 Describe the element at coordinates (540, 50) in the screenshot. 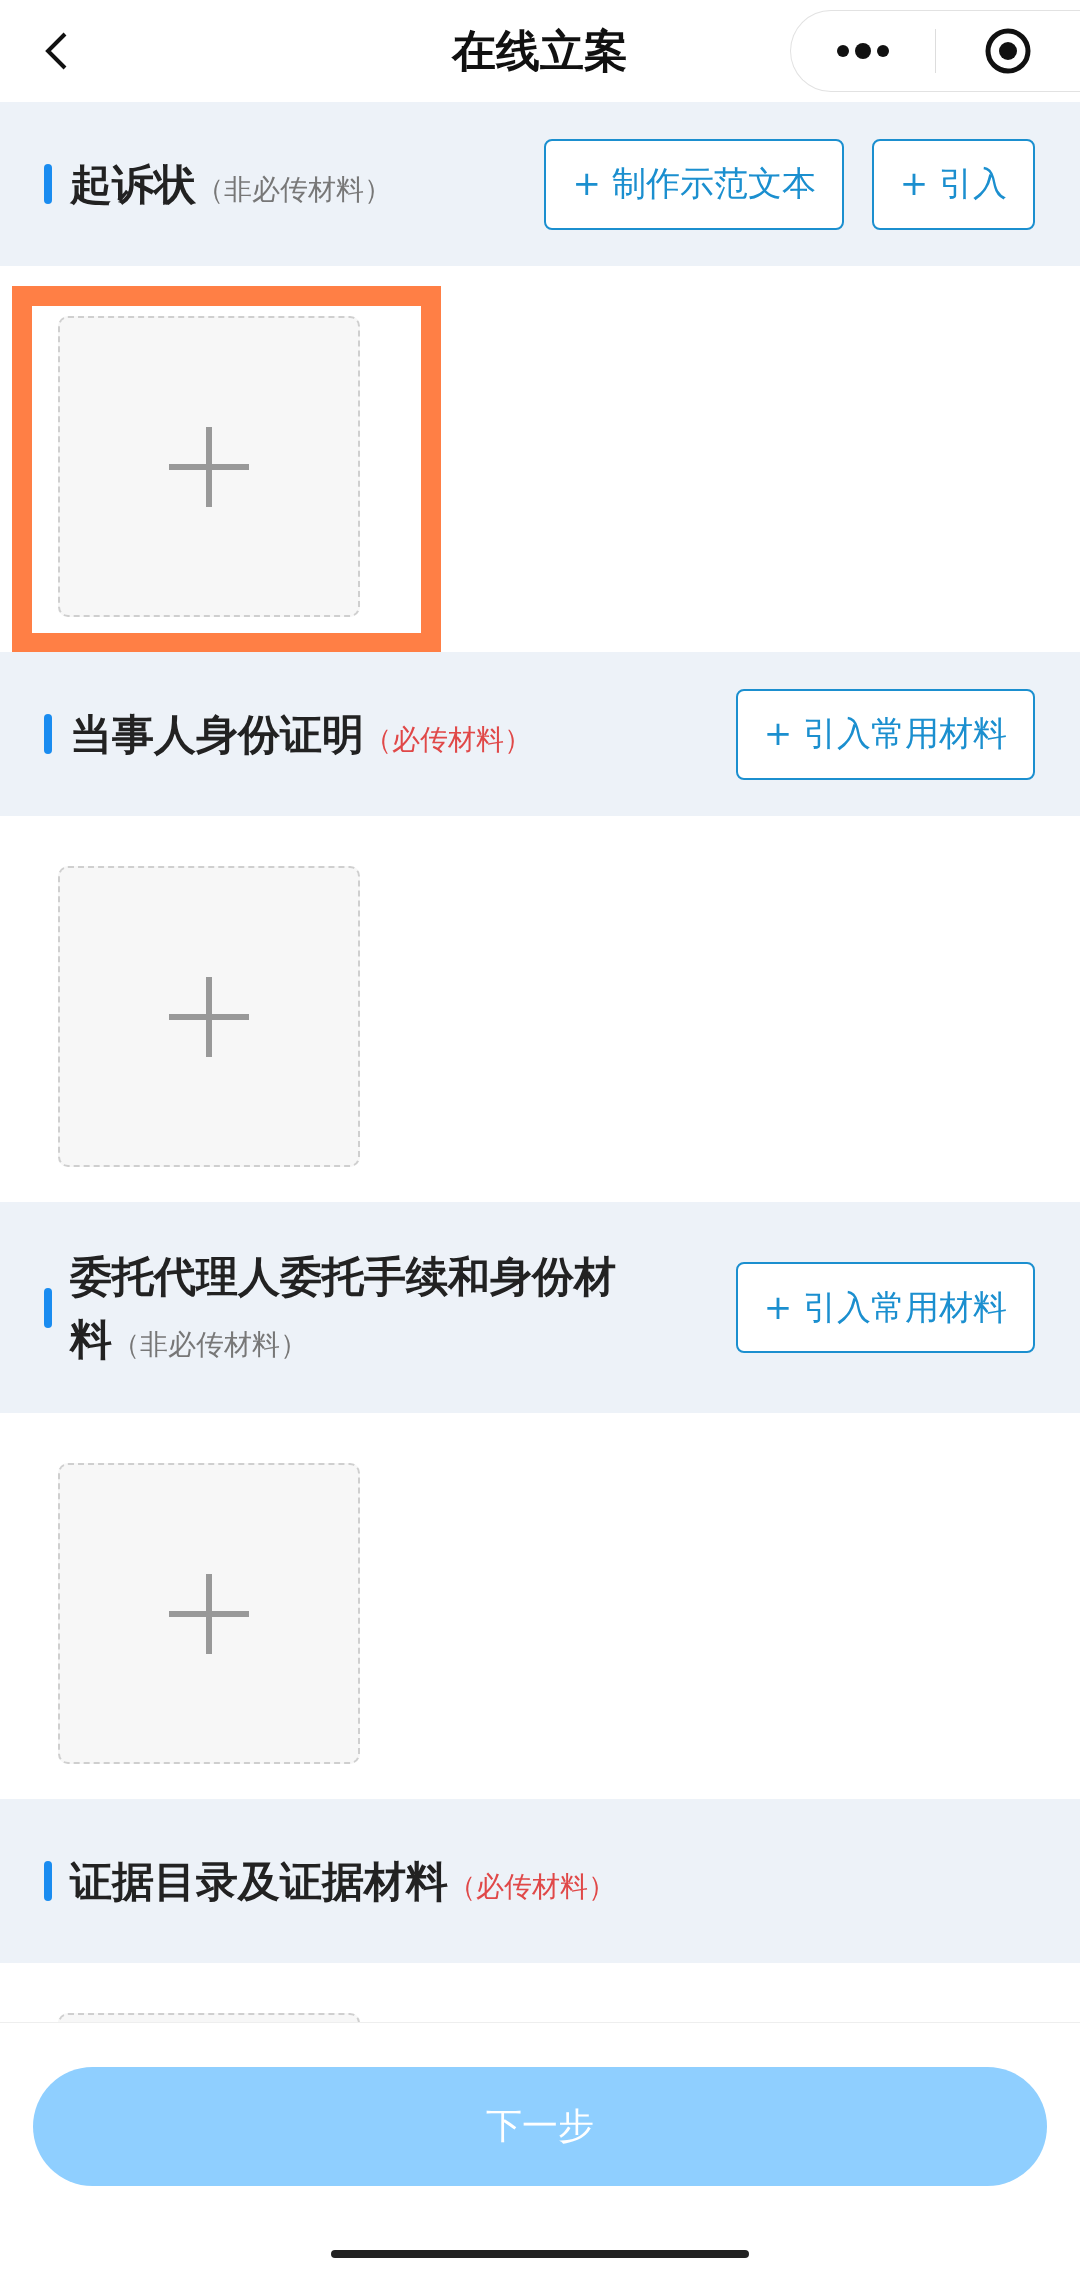

I see `page-title: 在线立案` at that location.